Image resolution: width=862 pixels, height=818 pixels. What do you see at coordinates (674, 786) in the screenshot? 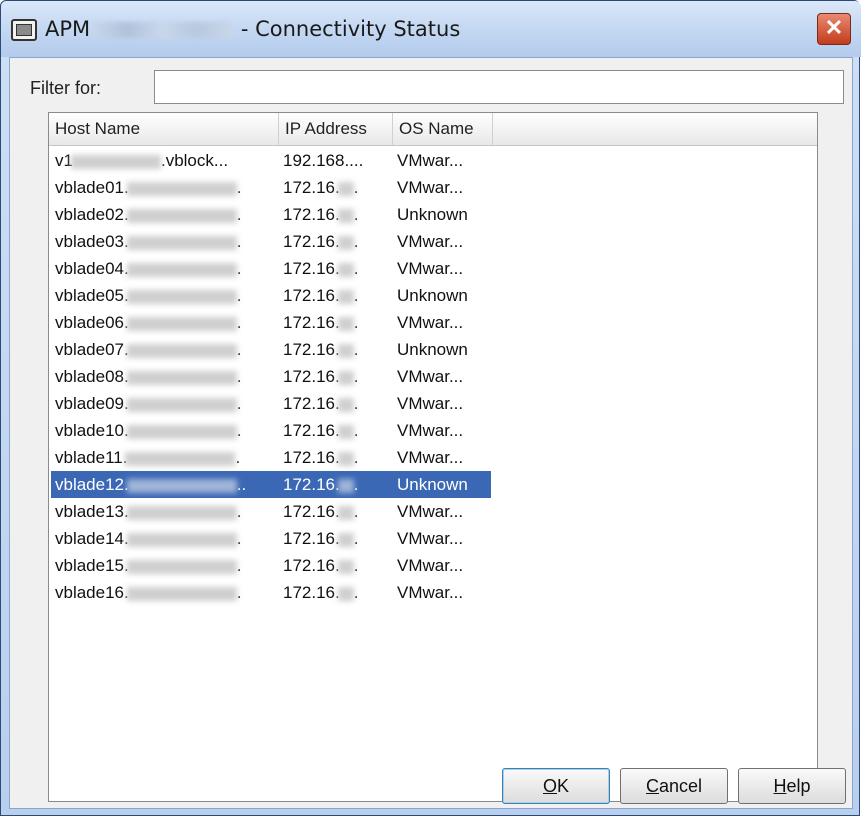
I see `cancel-button: Cancel` at bounding box center [674, 786].